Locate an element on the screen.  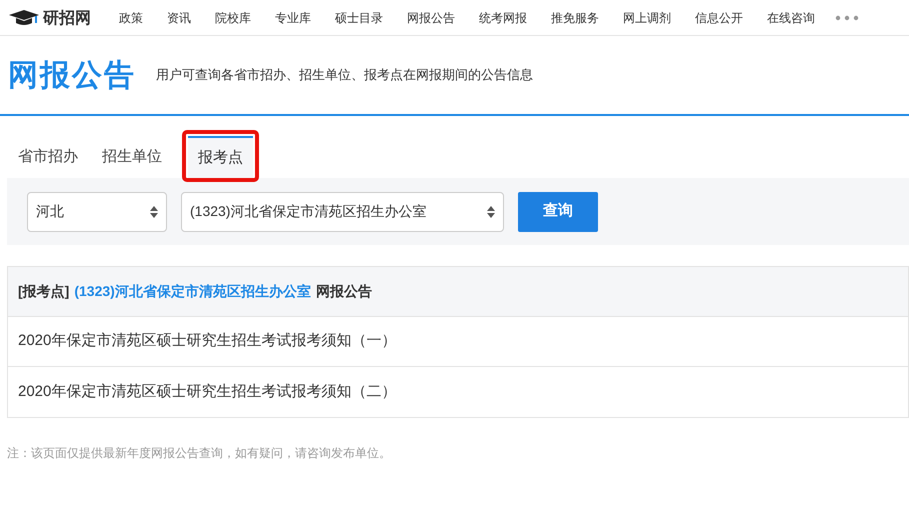
heading-label: [报考点] is located at coordinates (44, 291).